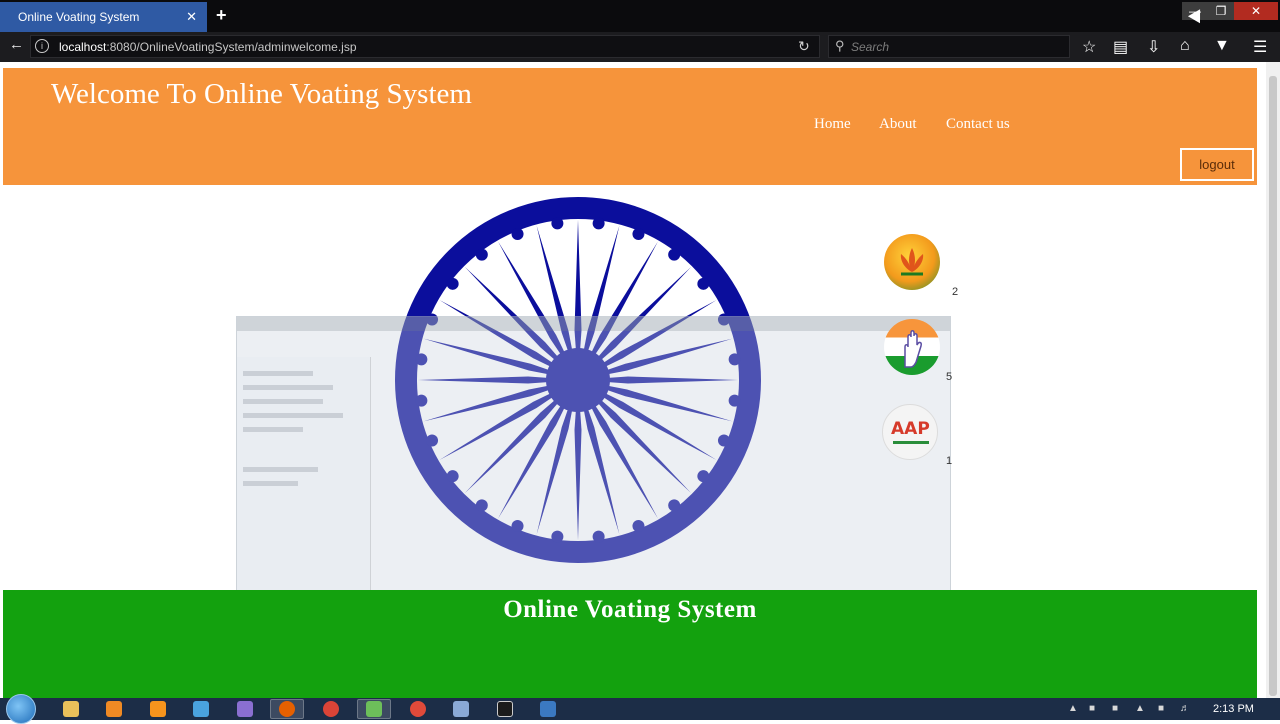 This screenshot has width=1280, height=724. Describe the element at coordinates (79, 17) in the screenshot. I see `tab-title: Online Voating System` at that location.